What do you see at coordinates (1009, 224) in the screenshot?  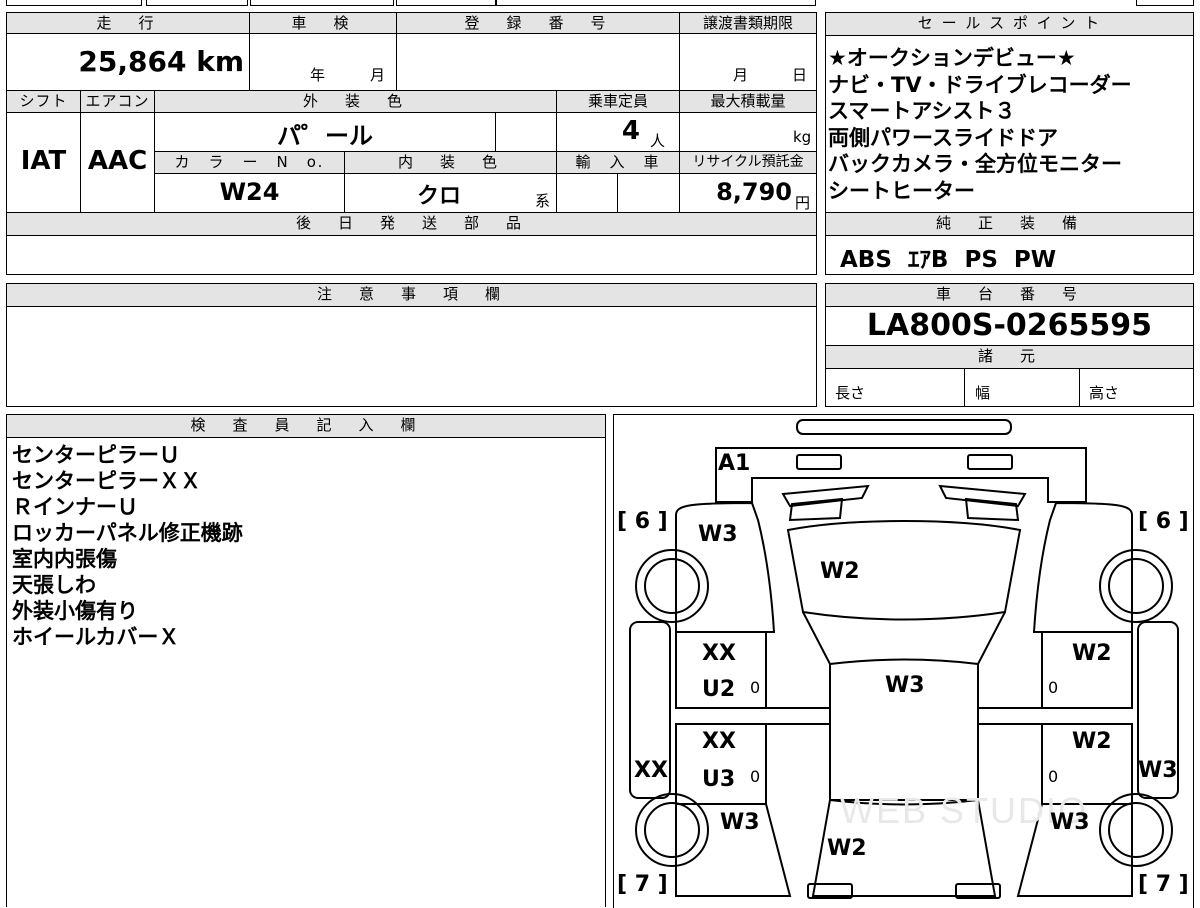 I see `equipment-header: 純 正 装 備` at bounding box center [1009, 224].